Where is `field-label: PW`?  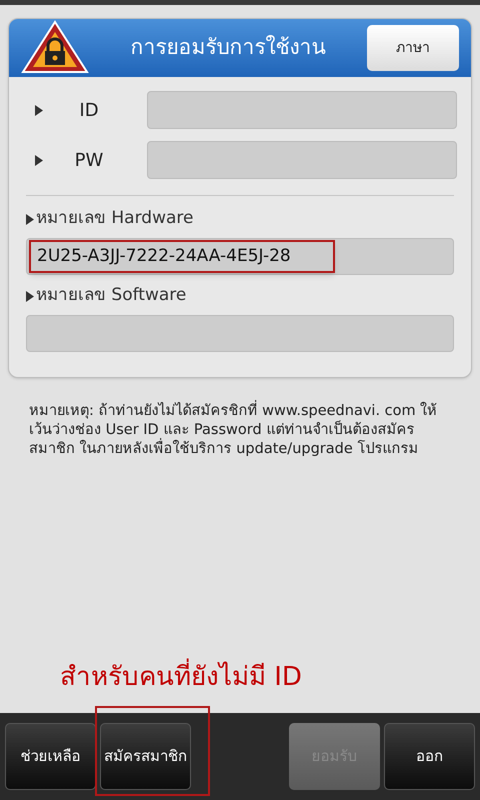 field-label: PW is located at coordinates (89, 160).